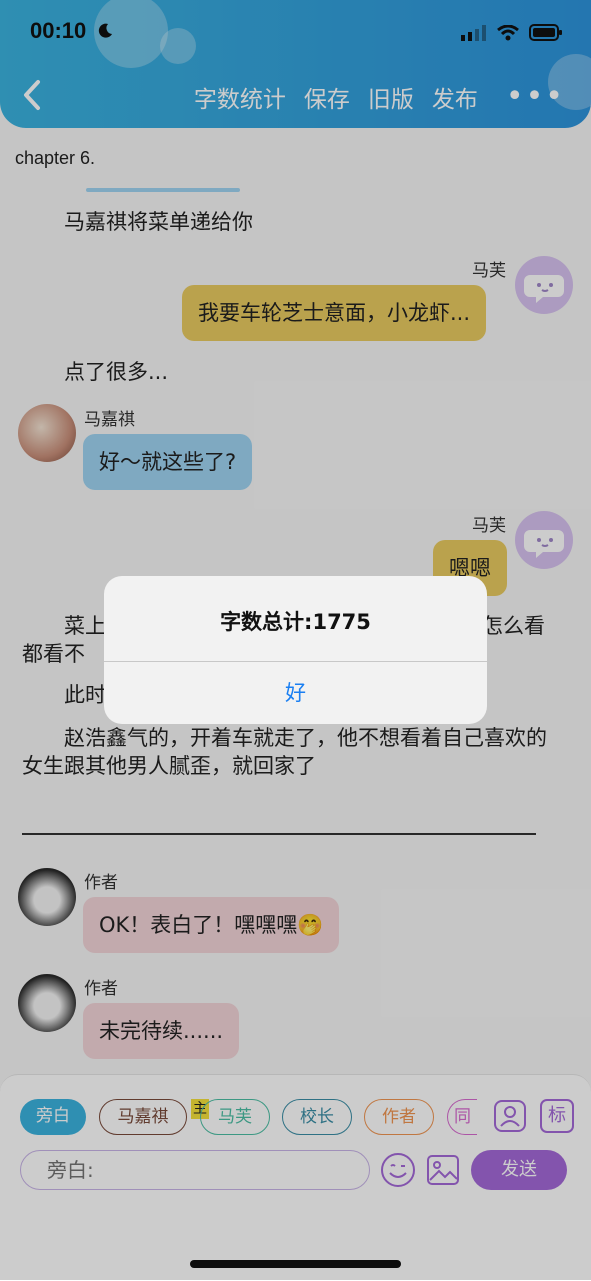  What do you see at coordinates (295, 622) in the screenshot?
I see `alert-title: 字数总计:1775` at bounding box center [295, 622].